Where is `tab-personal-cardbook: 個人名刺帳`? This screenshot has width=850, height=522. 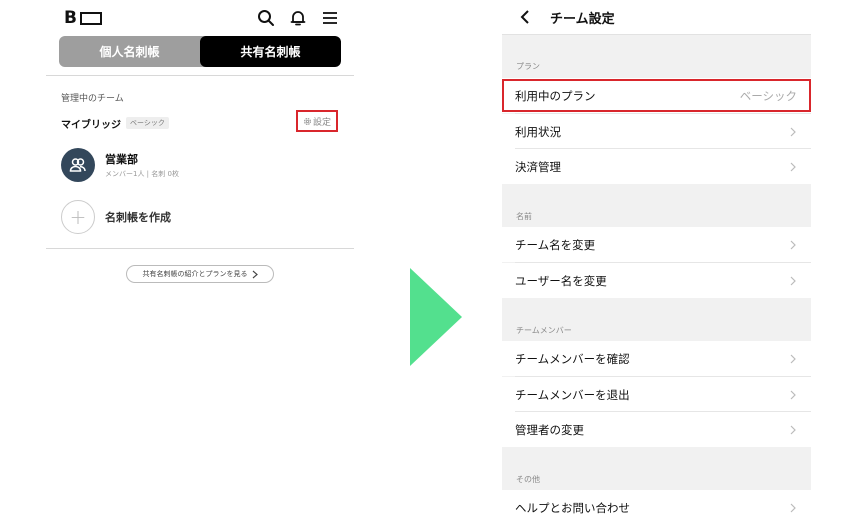
tab-personal-cardbook: 個人名刺帳 is located at coordinates (129, 51).